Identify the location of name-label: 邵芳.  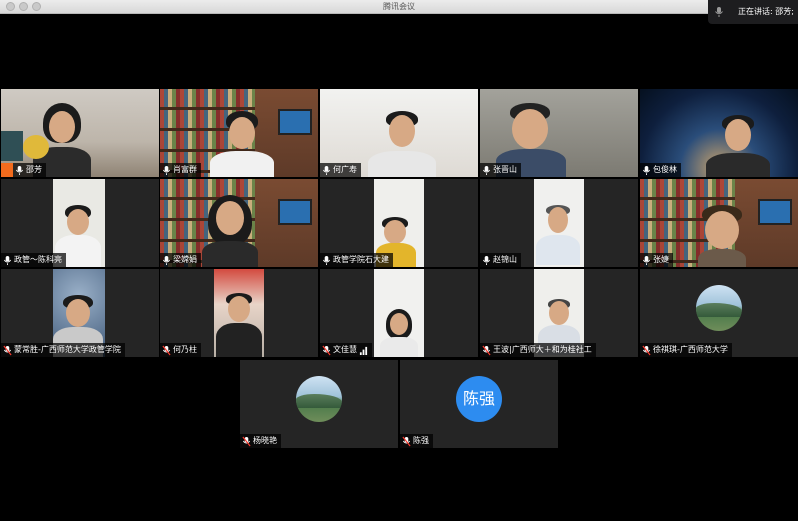
(29, 170).